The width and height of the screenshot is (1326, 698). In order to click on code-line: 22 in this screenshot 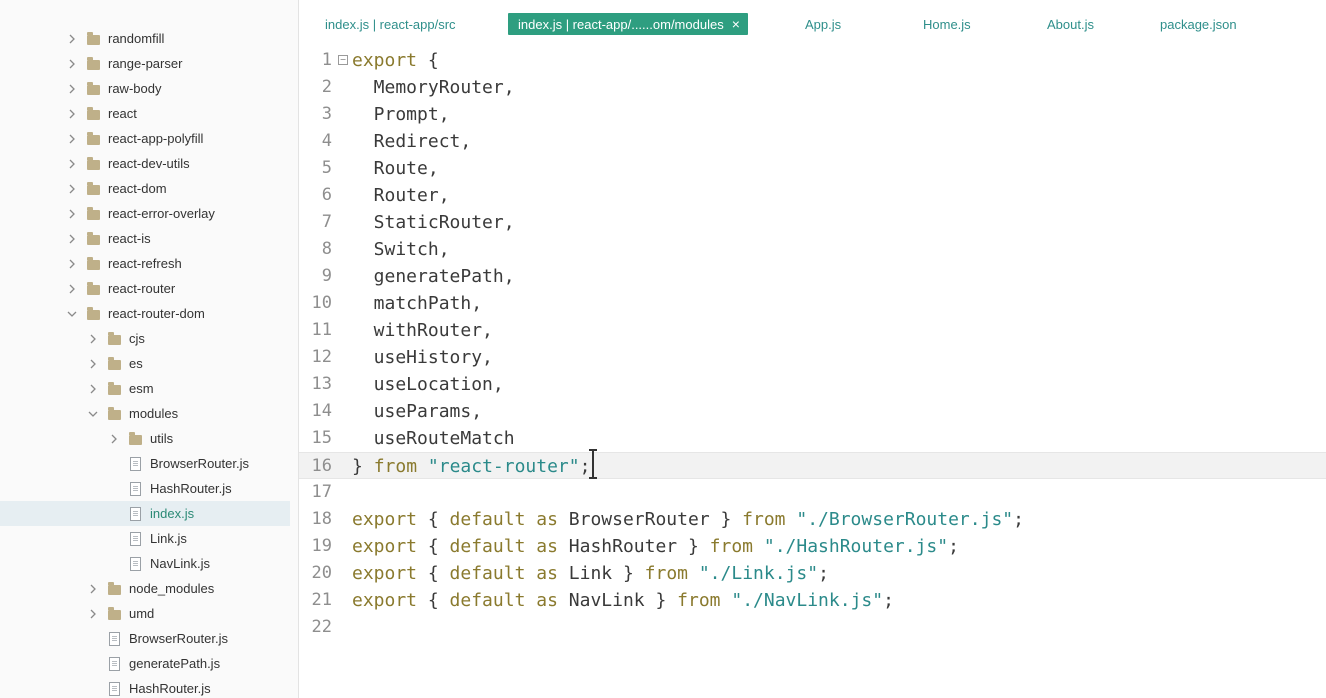, I will do `click(812, 627)`.